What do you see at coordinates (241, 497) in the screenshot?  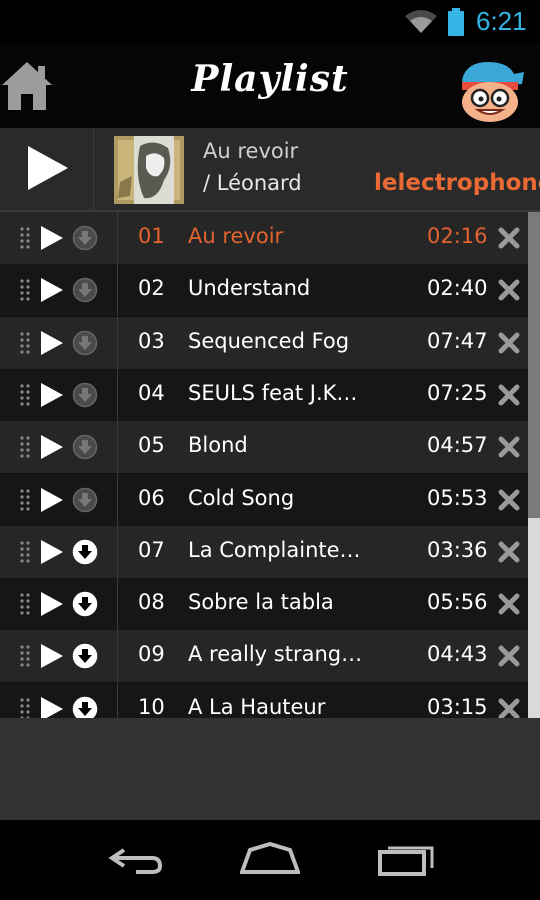 I see `track-title: Cold Song` at bounding box center [241, 497].